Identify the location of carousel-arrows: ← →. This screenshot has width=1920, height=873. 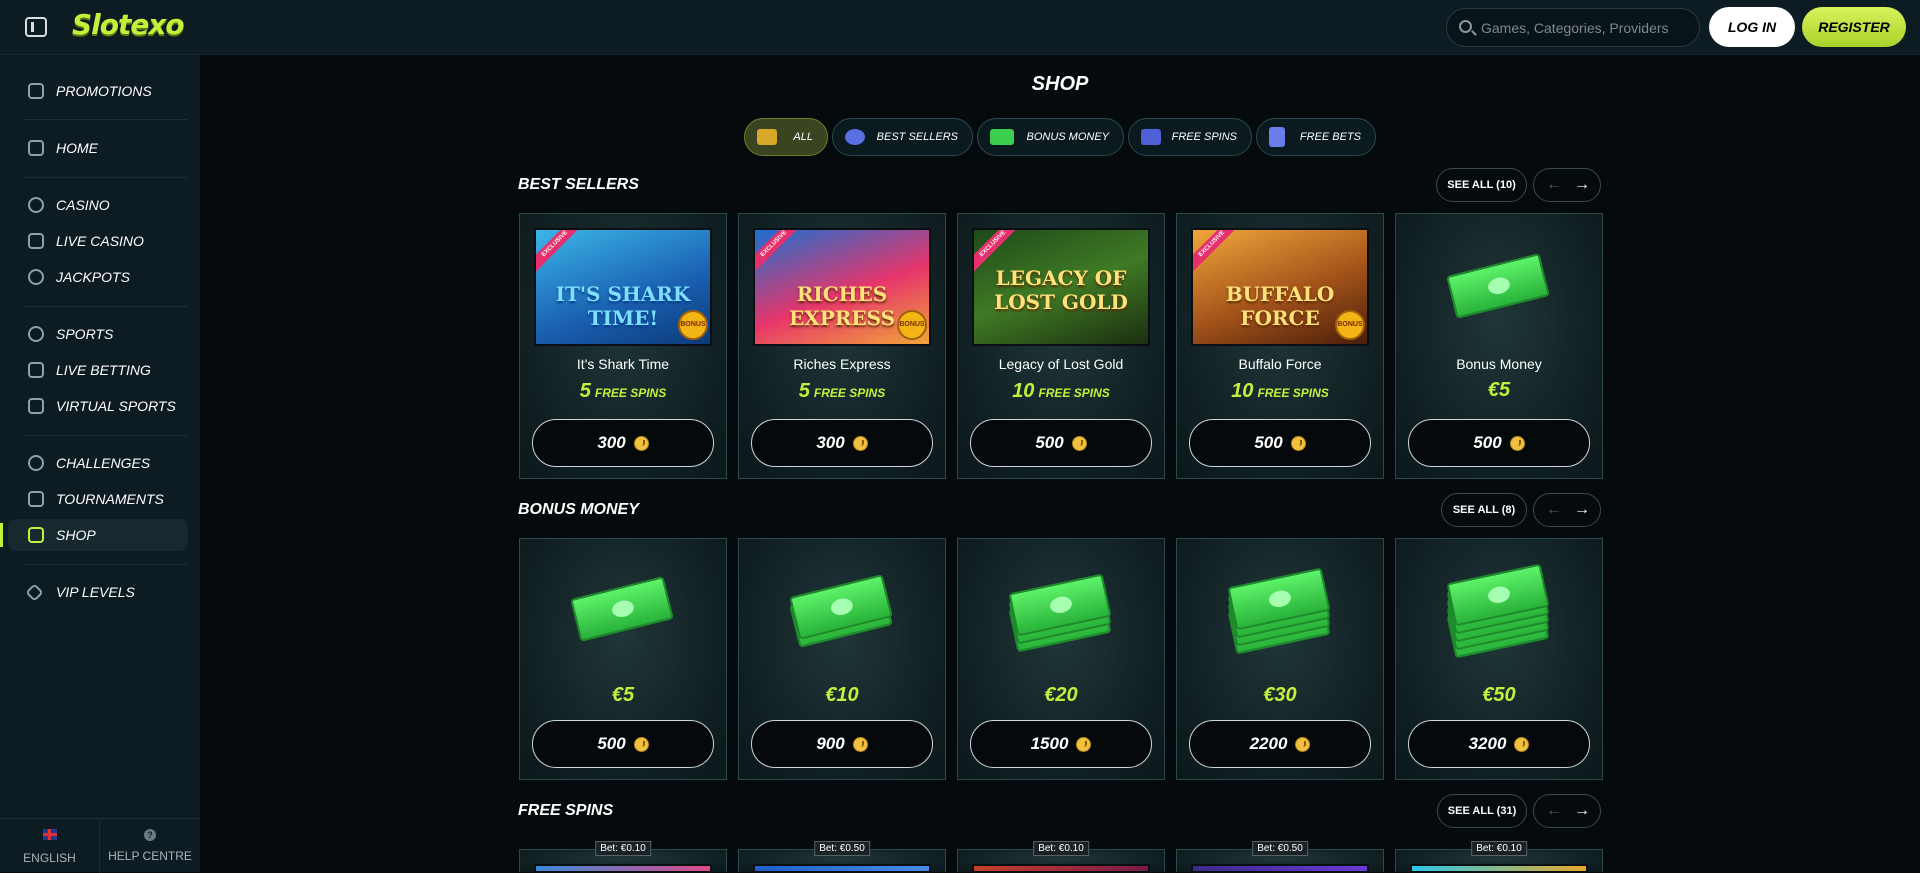
(1567, 811).